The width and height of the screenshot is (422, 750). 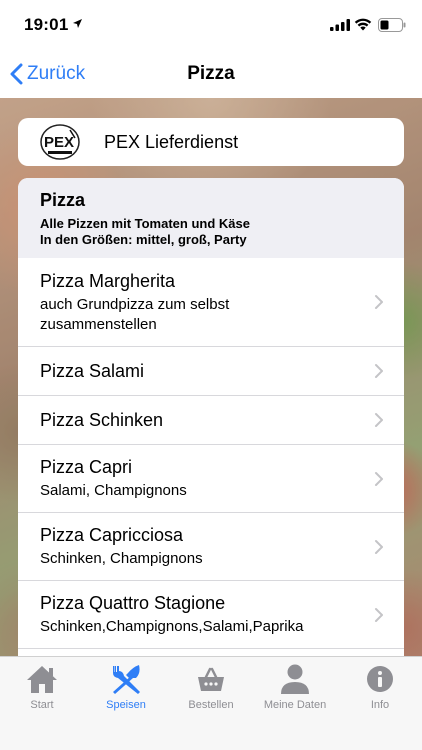 I want to click on category-description-line: In den Größen: mittel, groß, Party, so click(x=143, y=239).